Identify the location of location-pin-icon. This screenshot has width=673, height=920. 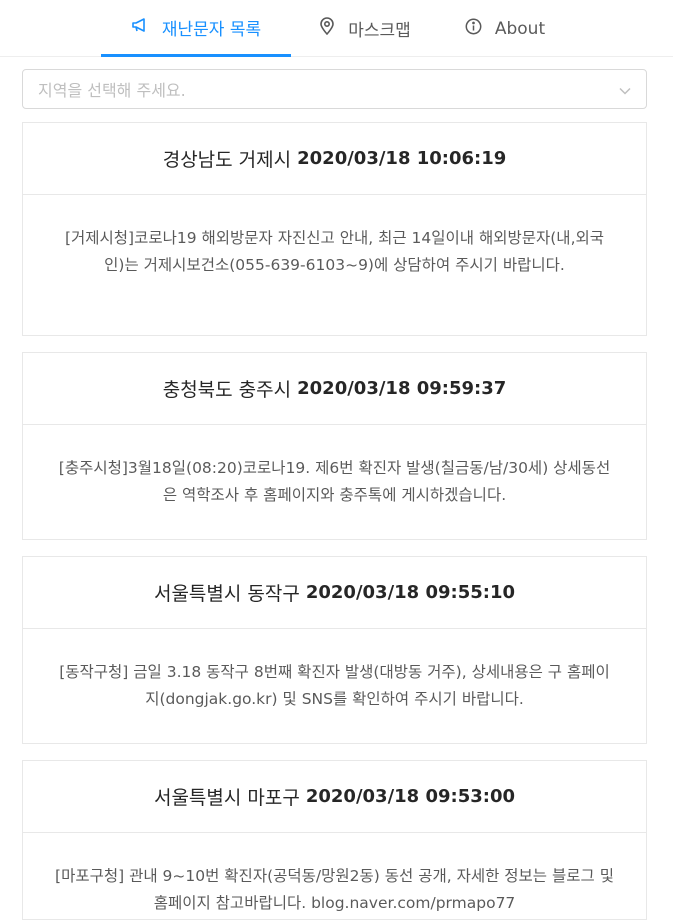
(333, 28).